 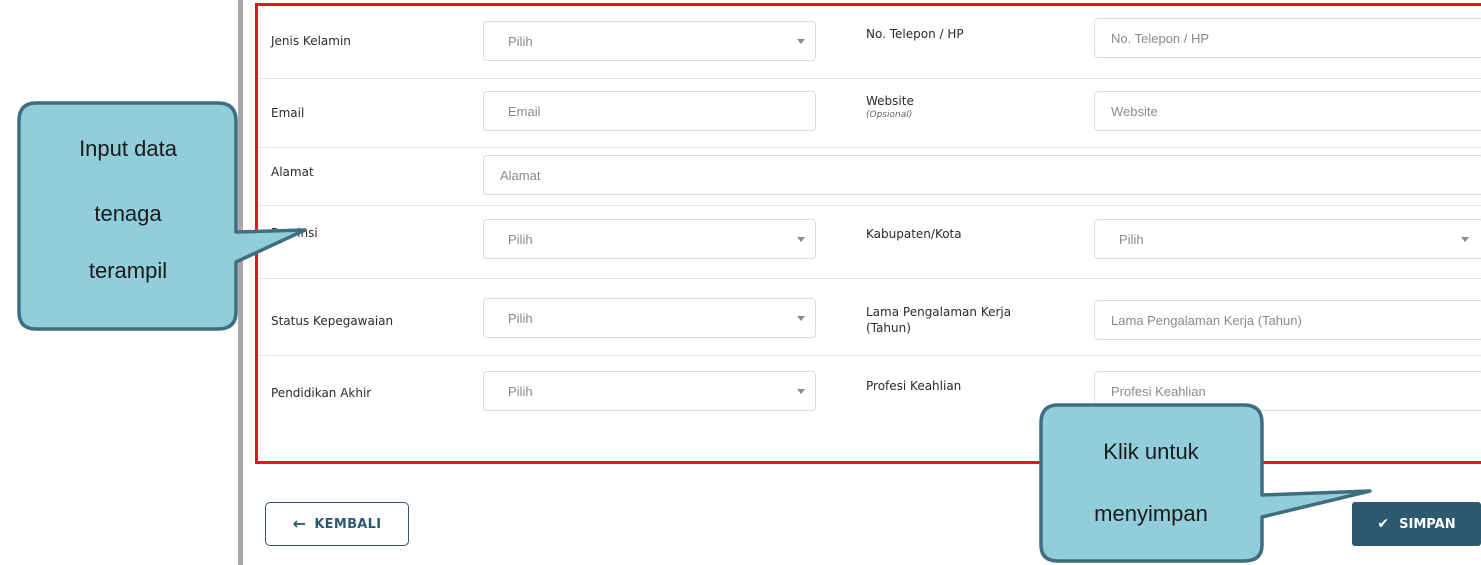 I want to click on no-telepon-placeholder: No. Telepon / HP, so click(x=1160, y=38).